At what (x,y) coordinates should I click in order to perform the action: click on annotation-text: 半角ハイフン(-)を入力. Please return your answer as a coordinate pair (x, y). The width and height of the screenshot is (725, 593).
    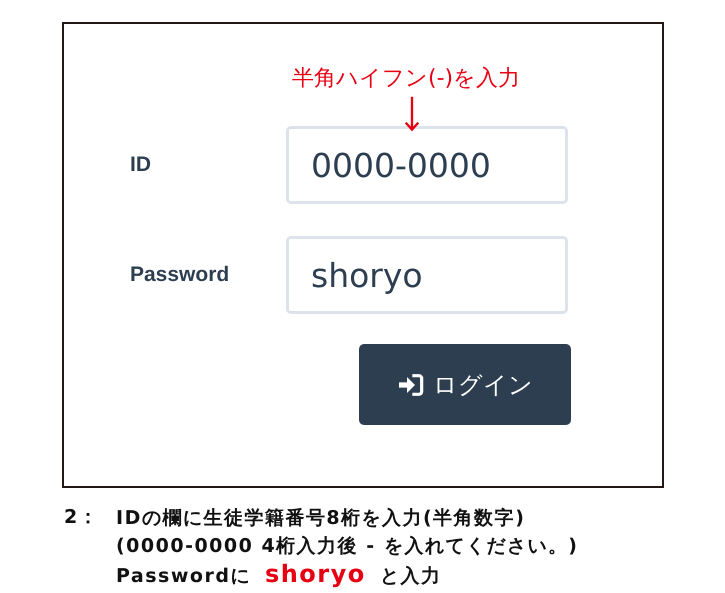
    Looking at the image, I should click on (406, 79).